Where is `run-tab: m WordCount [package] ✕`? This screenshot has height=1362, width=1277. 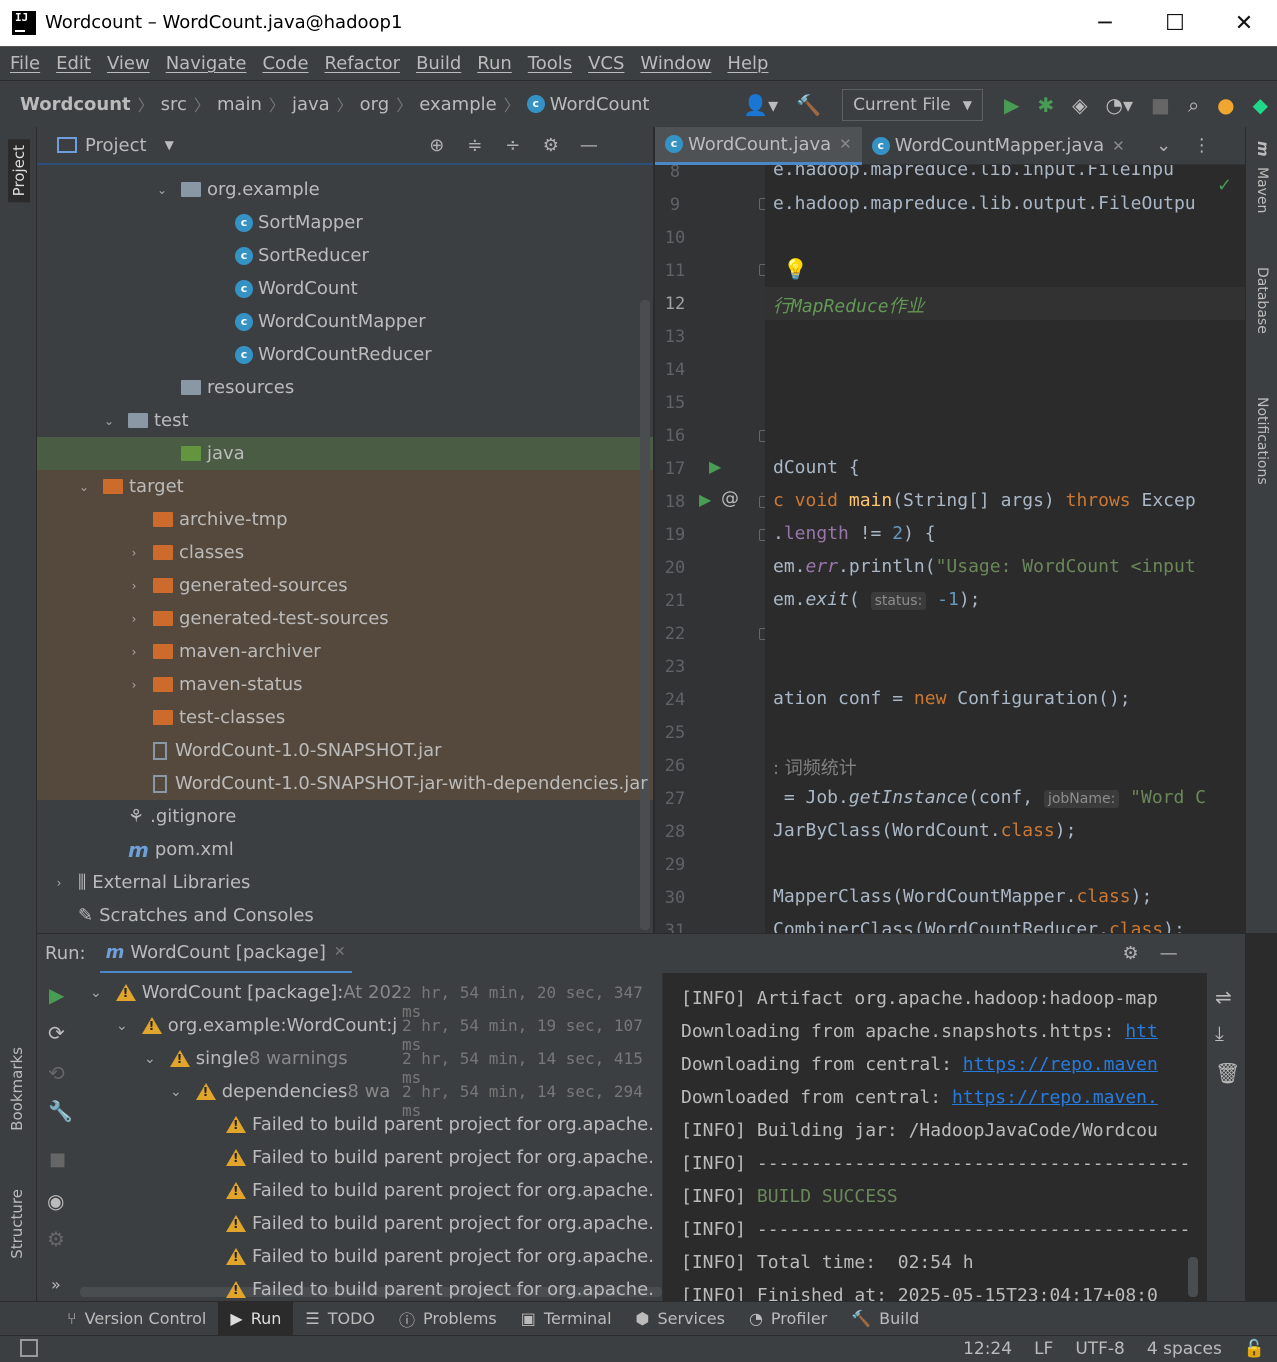 run-tab: m WordCount [package] ✕ is located at coordinates (225, 954).